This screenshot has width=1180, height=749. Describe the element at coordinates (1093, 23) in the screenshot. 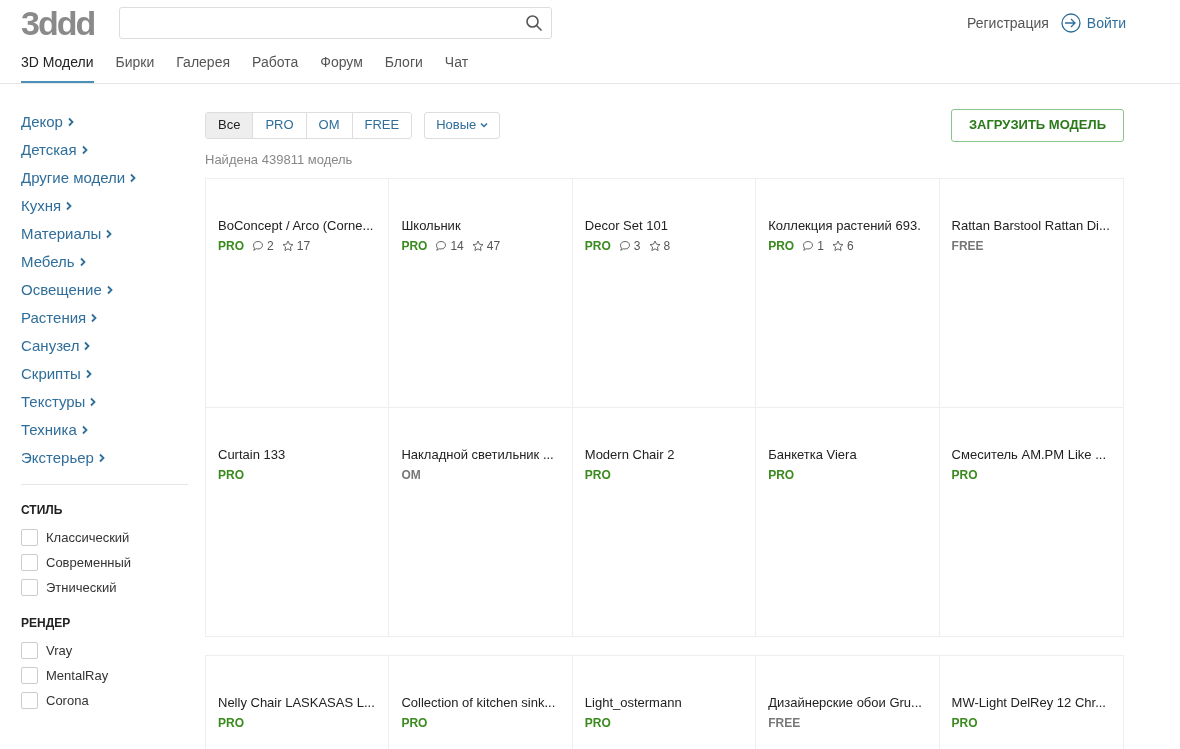

I see `login-link: Войти` at that location.